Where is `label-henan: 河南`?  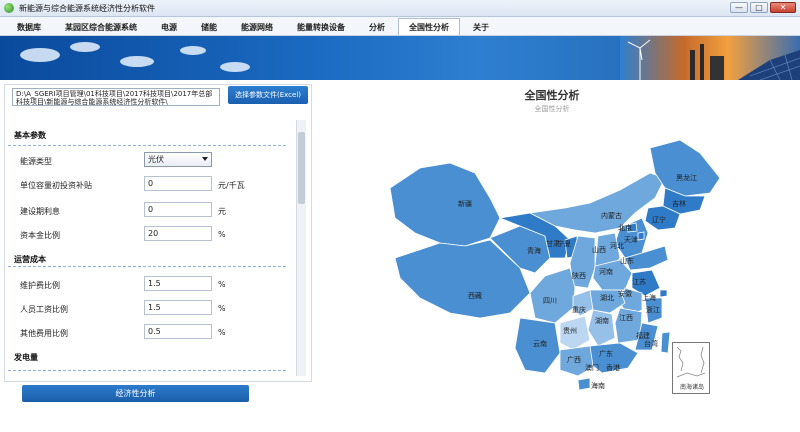 label-henan: 河南 is located at coordinates (606, 271).